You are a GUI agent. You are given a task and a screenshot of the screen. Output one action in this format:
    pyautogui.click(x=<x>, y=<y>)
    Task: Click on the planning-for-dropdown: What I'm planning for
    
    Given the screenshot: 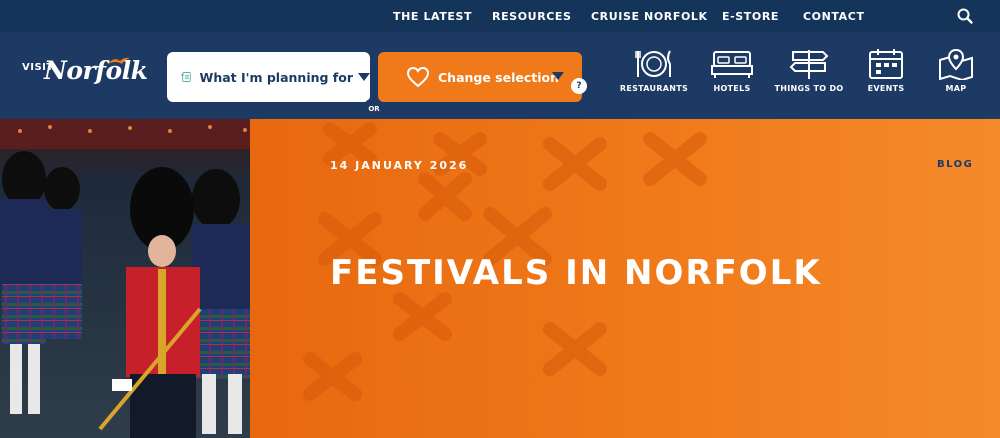 What is the action you would take?
    pyautogui.click(x=268, y=77)
    